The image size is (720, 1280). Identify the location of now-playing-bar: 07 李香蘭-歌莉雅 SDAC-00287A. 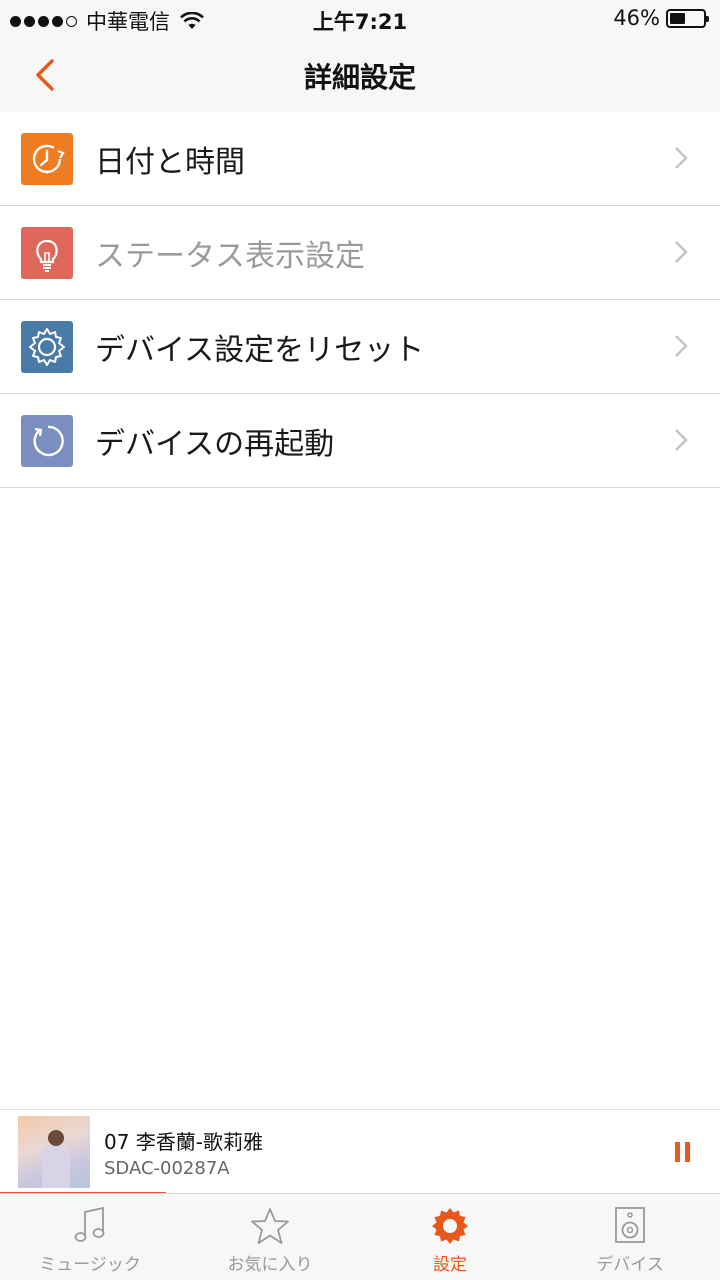
(360, 1151).